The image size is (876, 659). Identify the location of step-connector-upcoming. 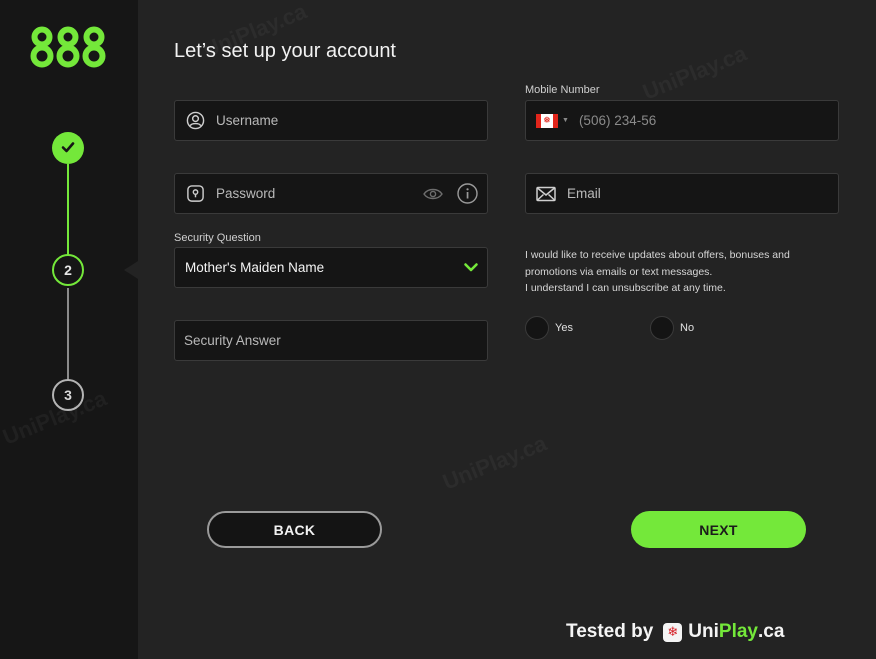
(68, 334).